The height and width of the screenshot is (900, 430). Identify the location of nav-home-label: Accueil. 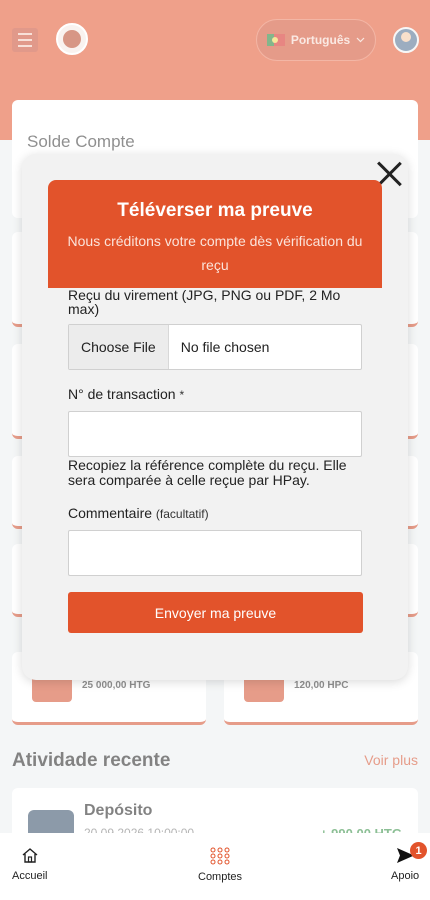
(30, 876).